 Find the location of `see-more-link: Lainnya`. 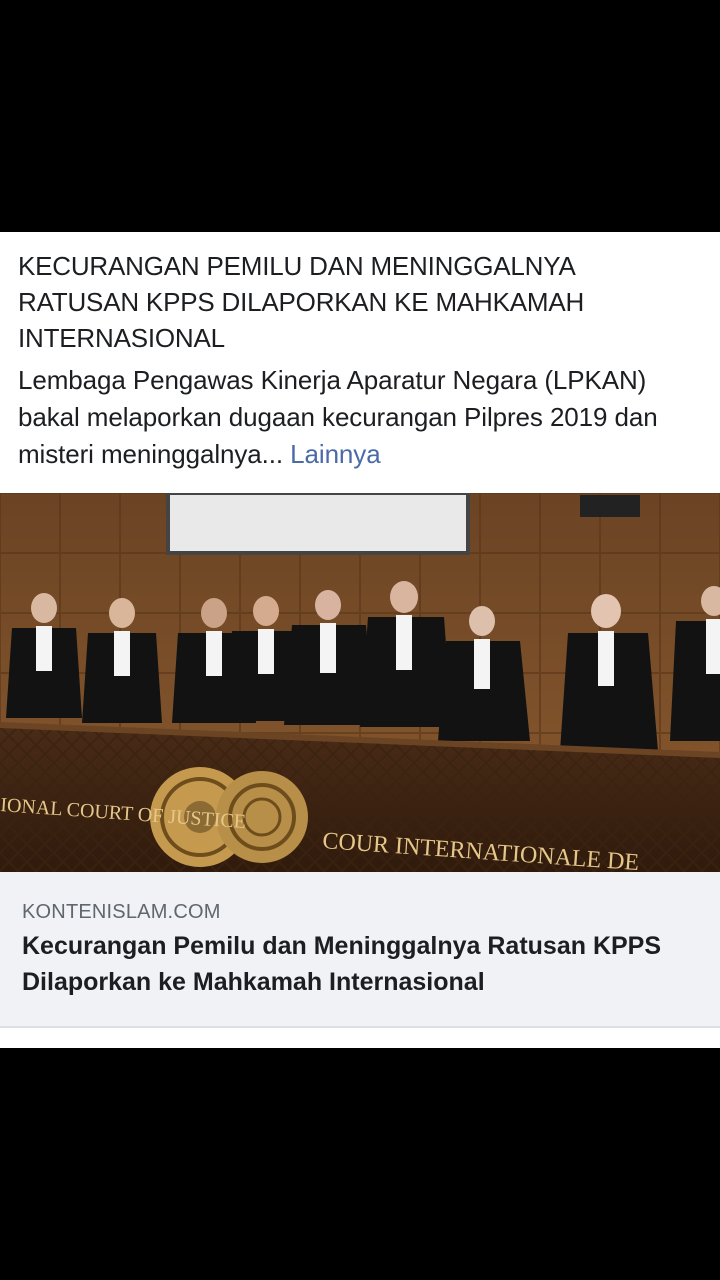

see-more-link: Lainnya is located at coordinates (335, 454).